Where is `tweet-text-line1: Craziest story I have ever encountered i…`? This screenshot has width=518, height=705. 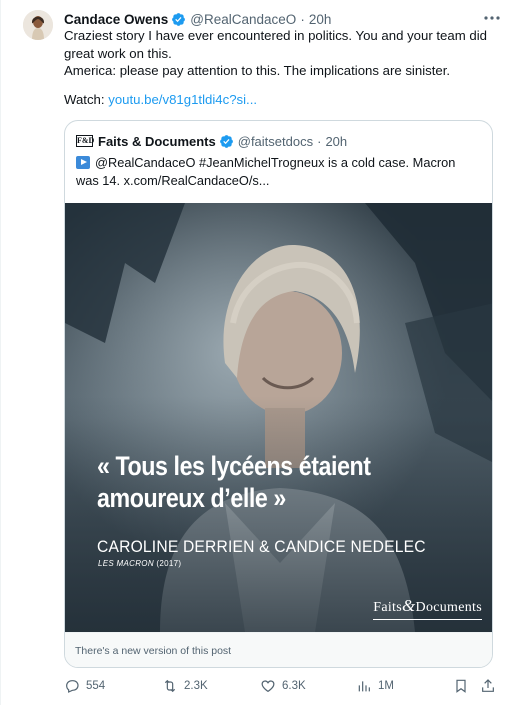 tweet-text-line1: Craziest story I have ever encountered i… is located at coordinates (275, 44).